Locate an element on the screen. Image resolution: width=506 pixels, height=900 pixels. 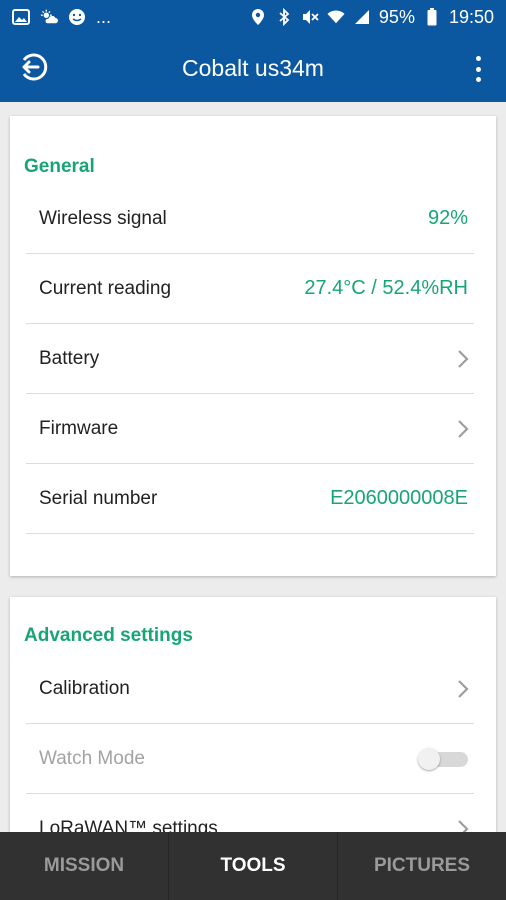
row-label: Watch Mode is located at coordinates (92, 758).